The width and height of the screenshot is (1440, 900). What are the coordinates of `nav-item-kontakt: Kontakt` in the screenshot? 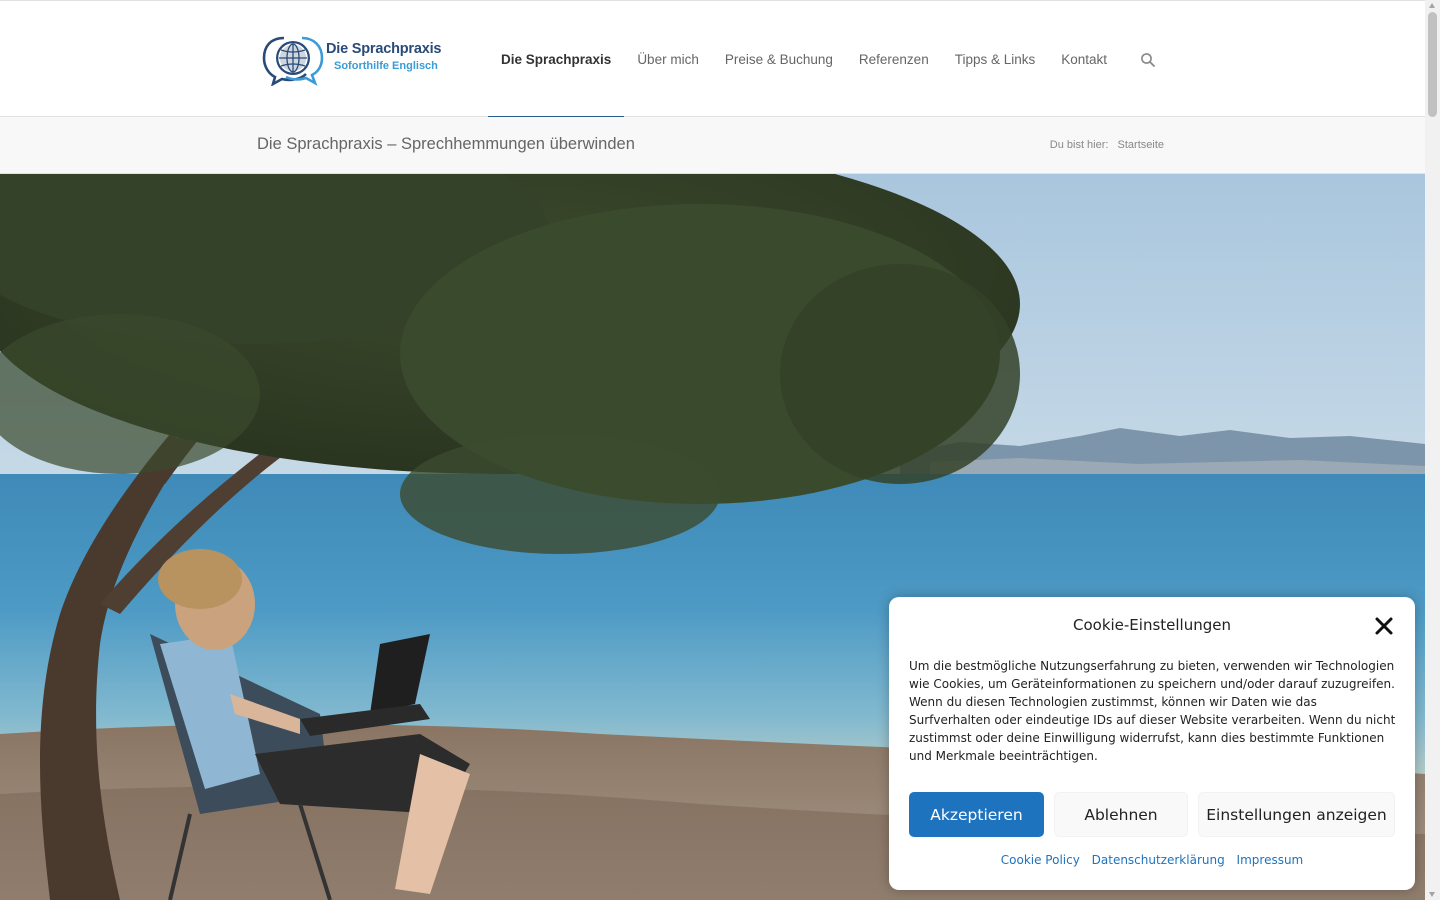 It's located at (1084, 59).